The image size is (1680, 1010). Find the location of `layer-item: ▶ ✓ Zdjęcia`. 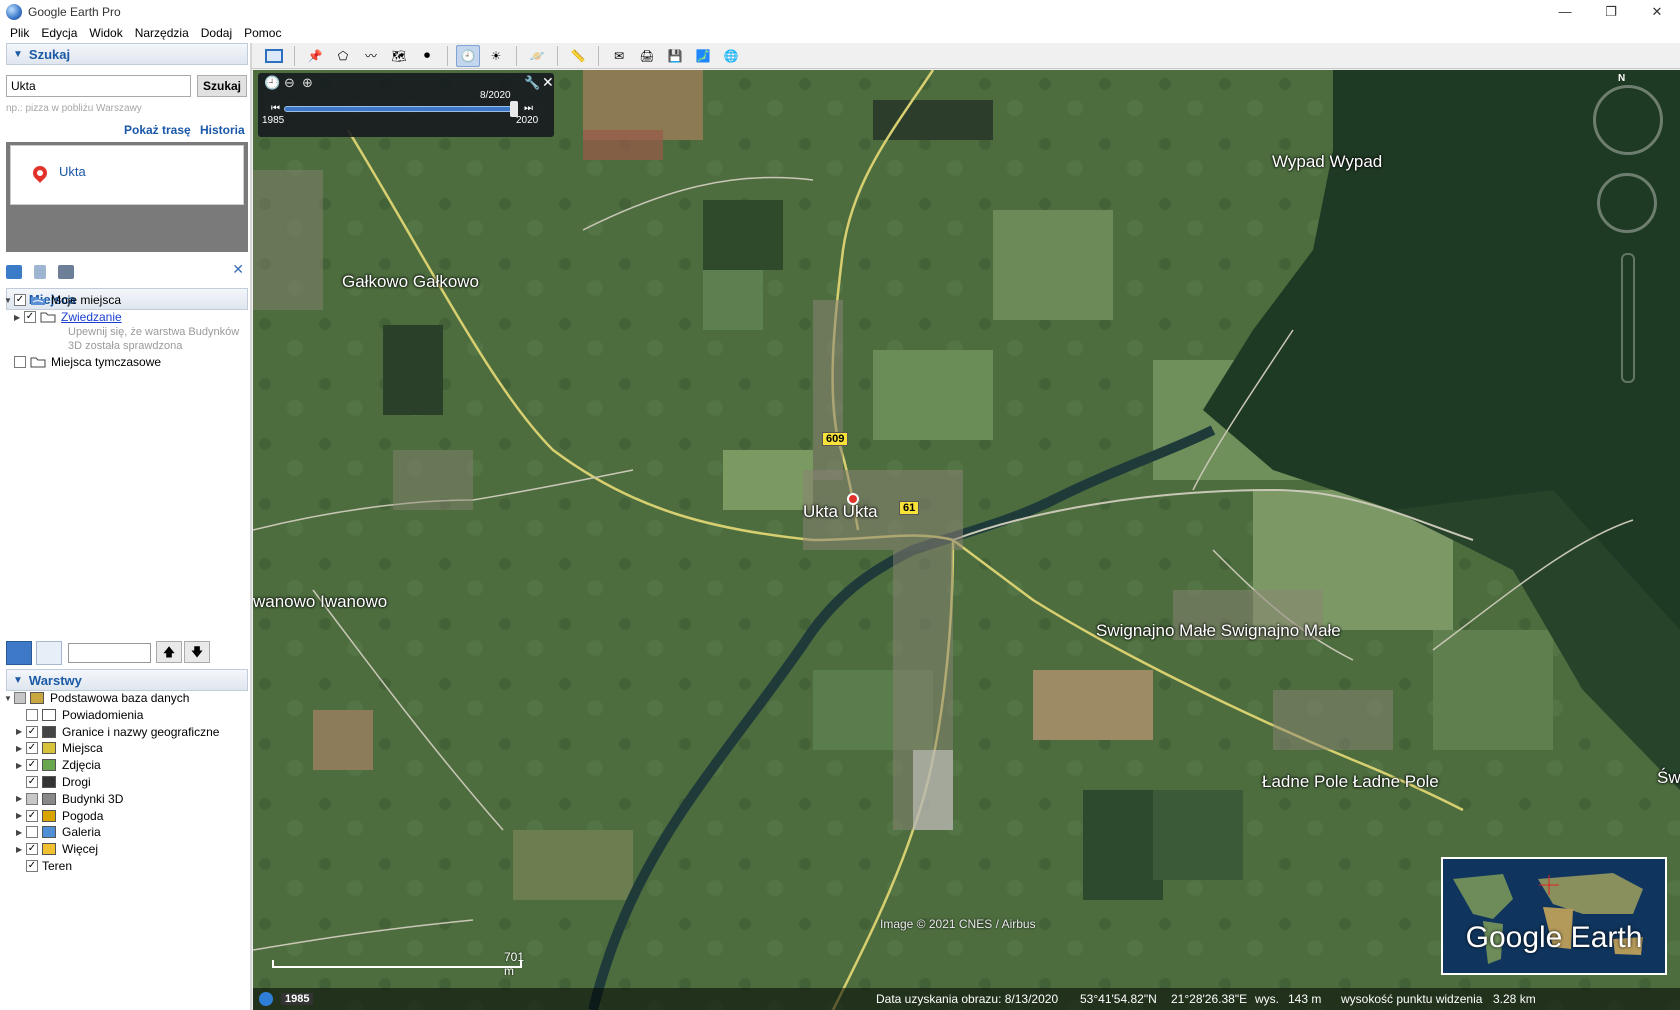

layer-item: ▶ ✓ Zdjęcia is located at coordinates (58, 765).